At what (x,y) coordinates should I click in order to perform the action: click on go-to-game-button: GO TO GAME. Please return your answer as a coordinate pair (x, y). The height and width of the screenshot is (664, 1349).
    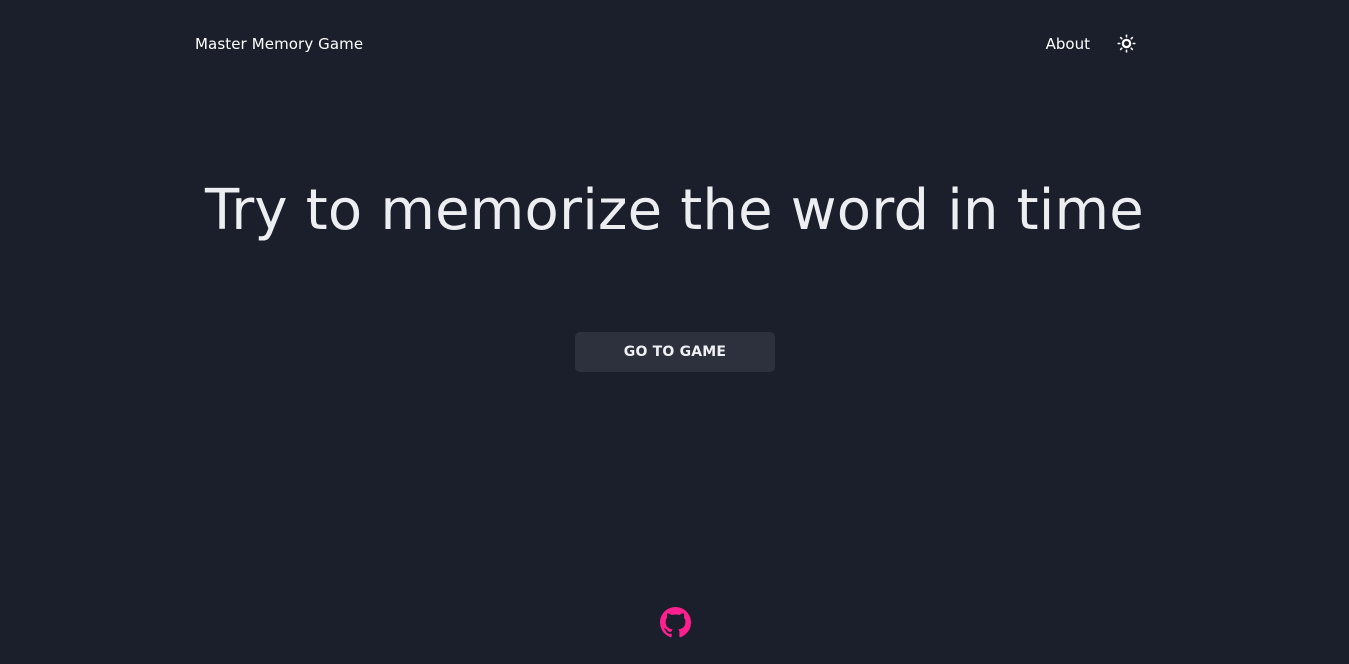
    Looking at the image, I should click on (675, 352).